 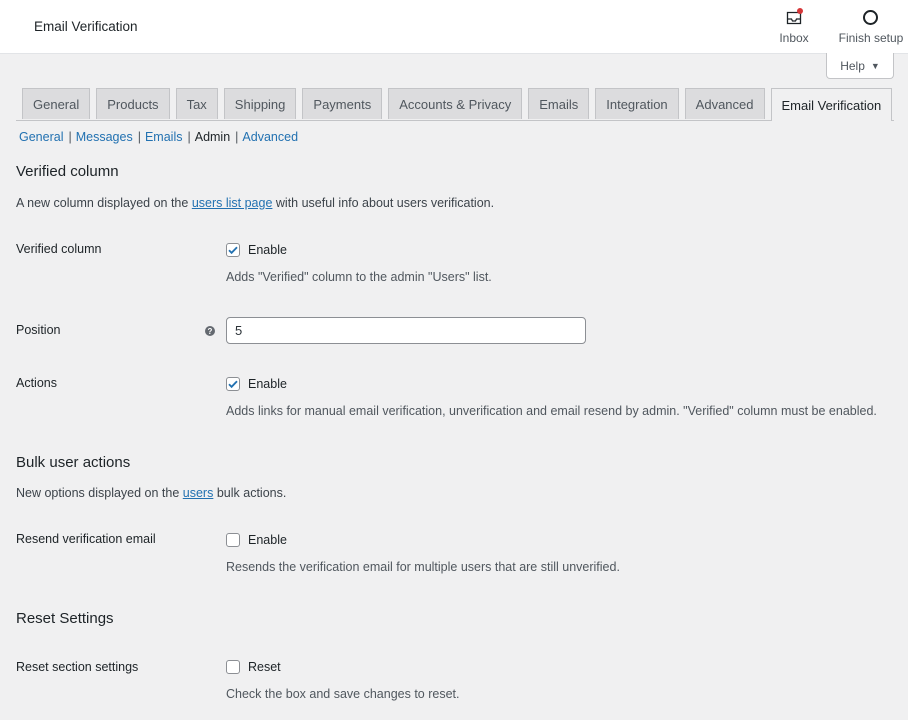 I want to click on reset-section-option: Reset, so click(x=253, y=667).